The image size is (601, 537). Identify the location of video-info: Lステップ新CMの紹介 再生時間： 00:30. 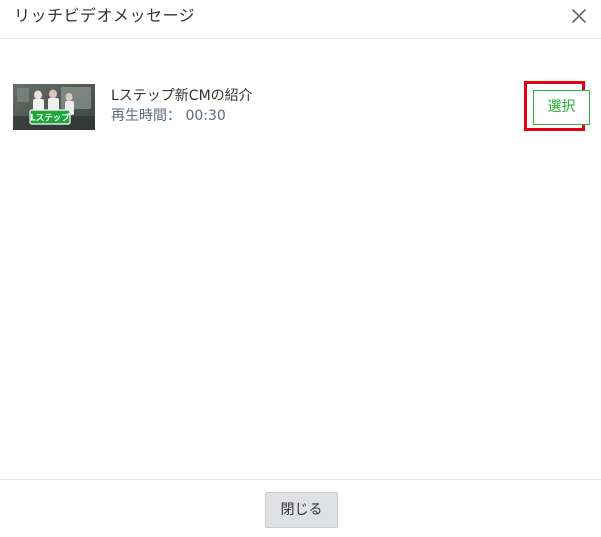
(182, 106).